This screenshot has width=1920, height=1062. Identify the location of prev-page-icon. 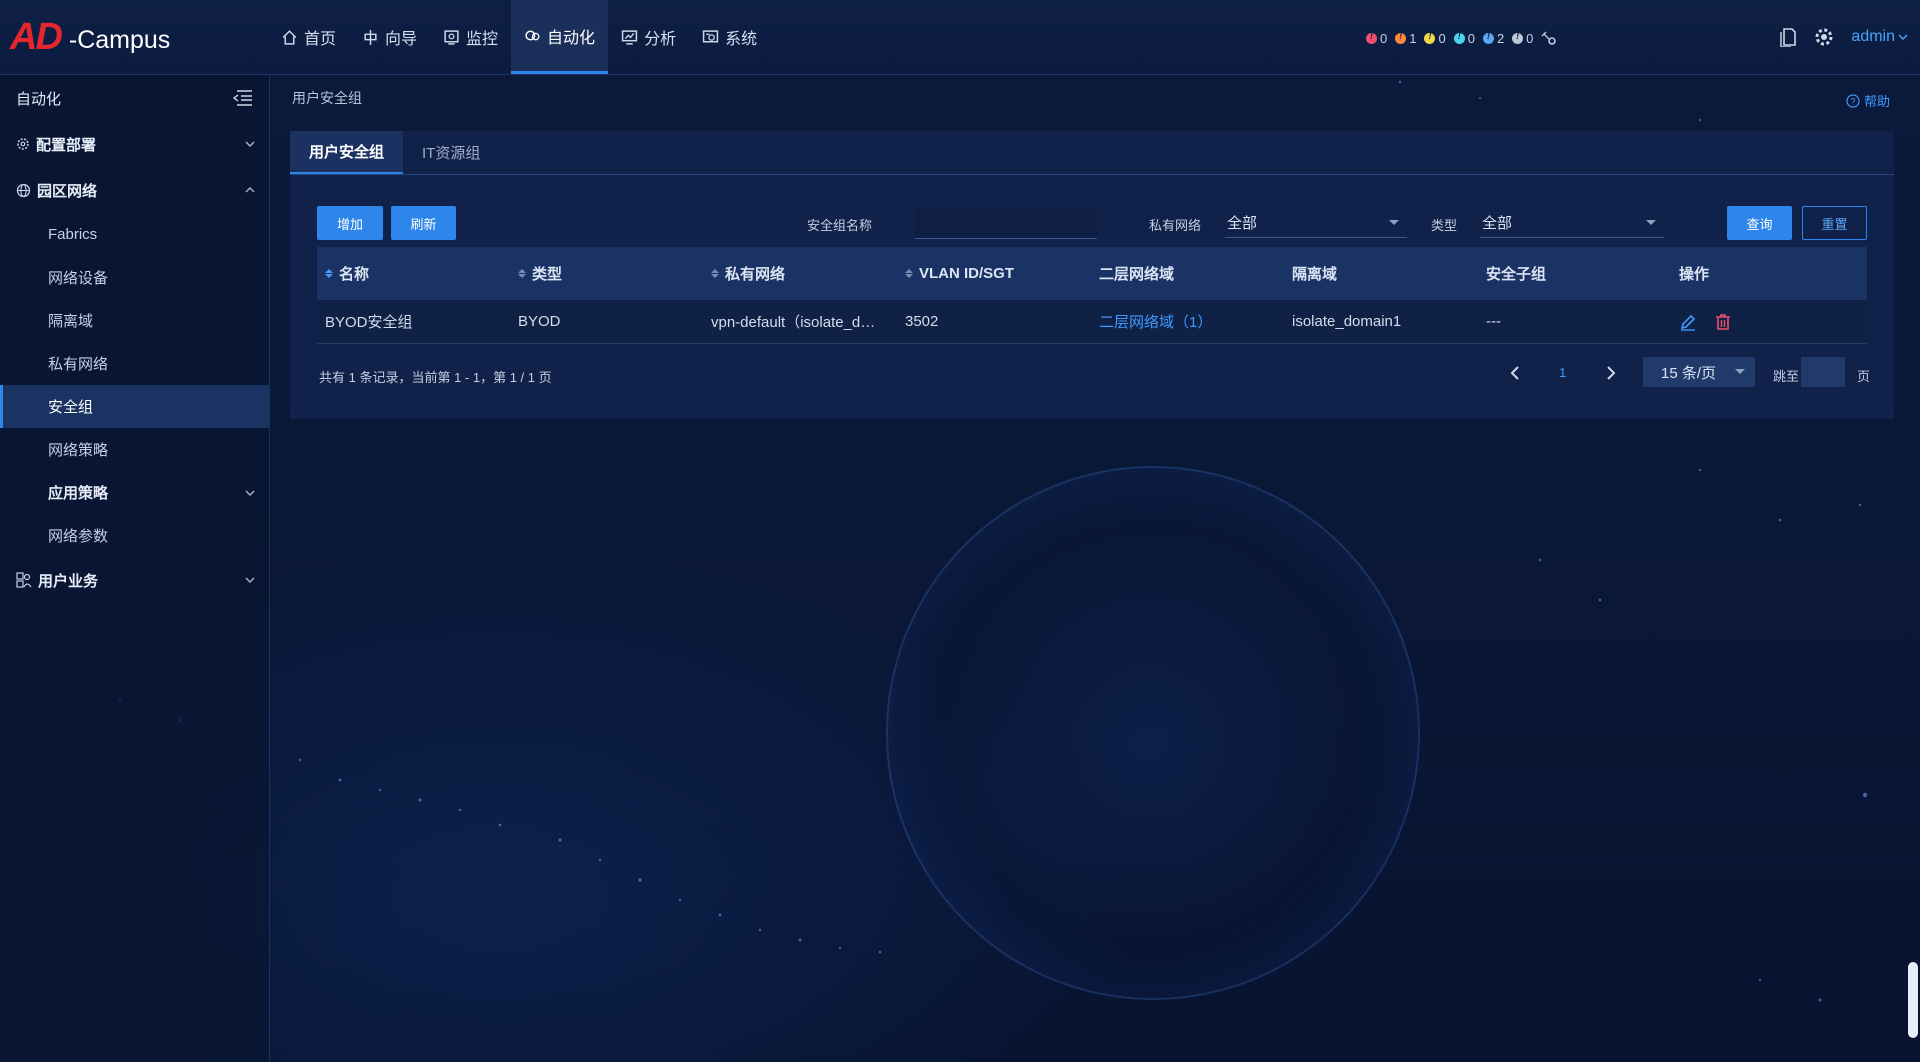
(1515, 373).